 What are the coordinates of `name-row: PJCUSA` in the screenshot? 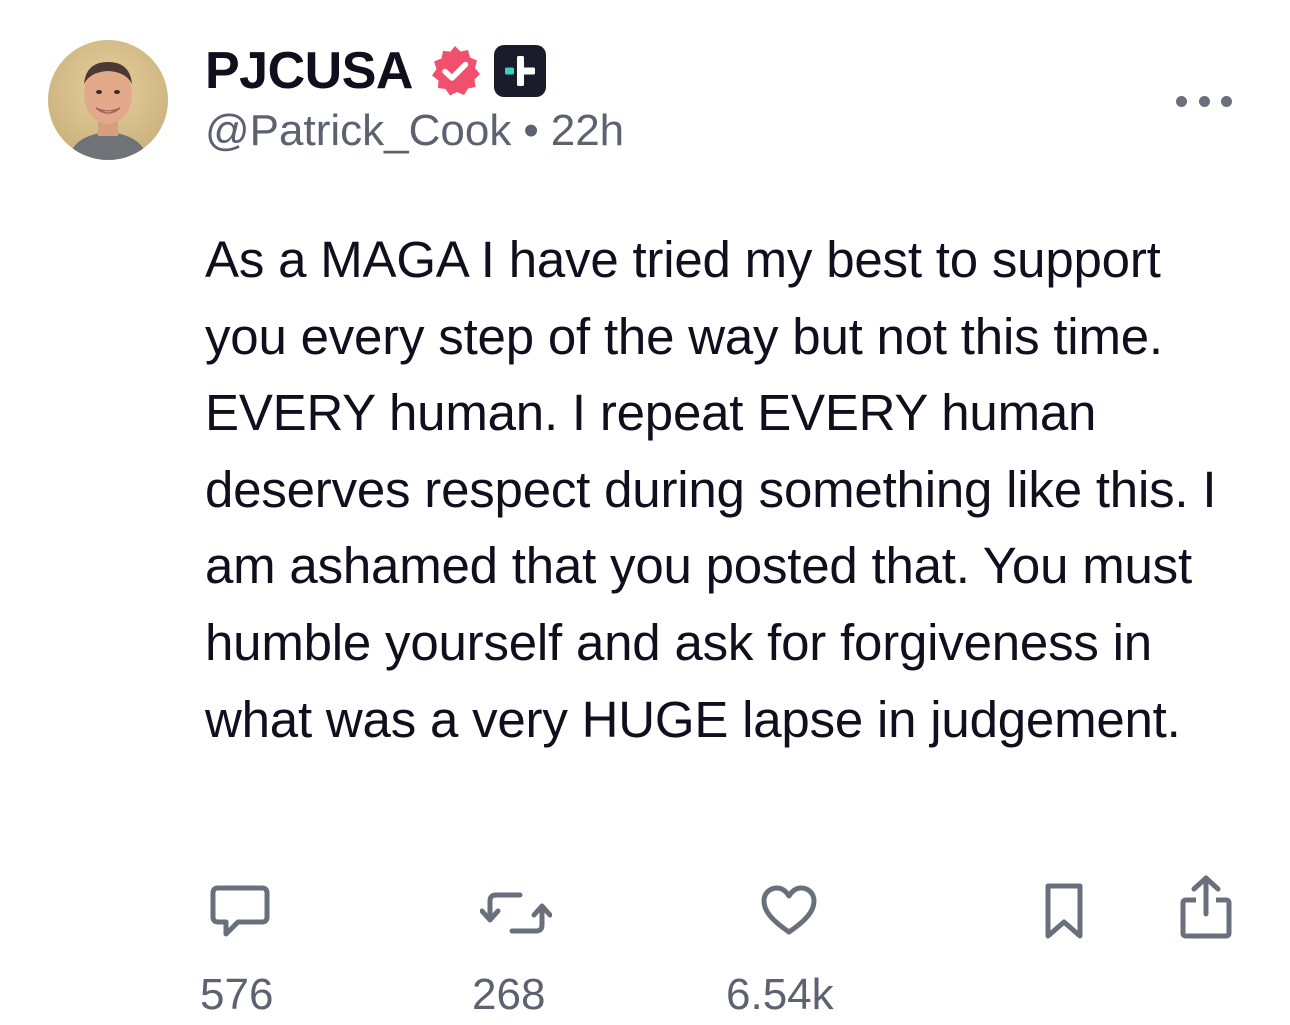 It's located at (414, 71).